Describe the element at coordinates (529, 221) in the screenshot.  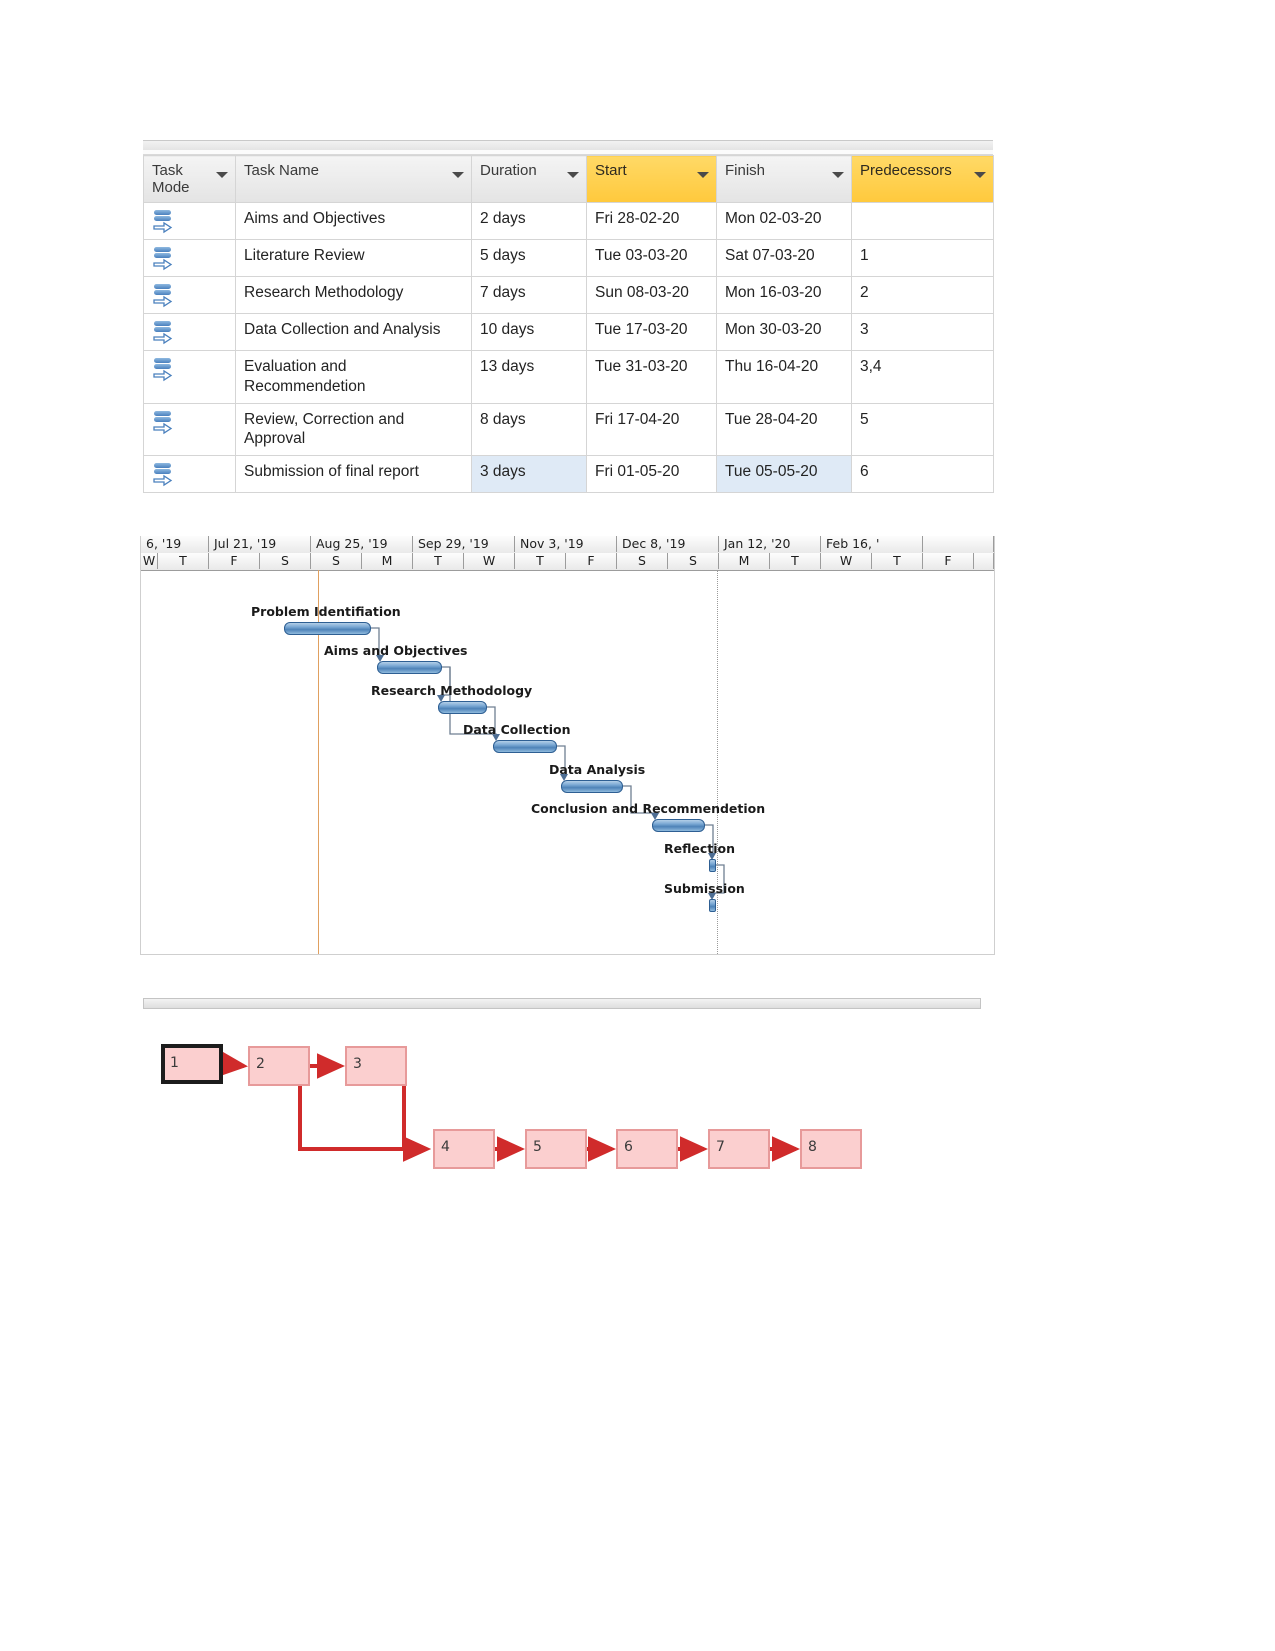
I see `cell-duration: 2 days` at that location.